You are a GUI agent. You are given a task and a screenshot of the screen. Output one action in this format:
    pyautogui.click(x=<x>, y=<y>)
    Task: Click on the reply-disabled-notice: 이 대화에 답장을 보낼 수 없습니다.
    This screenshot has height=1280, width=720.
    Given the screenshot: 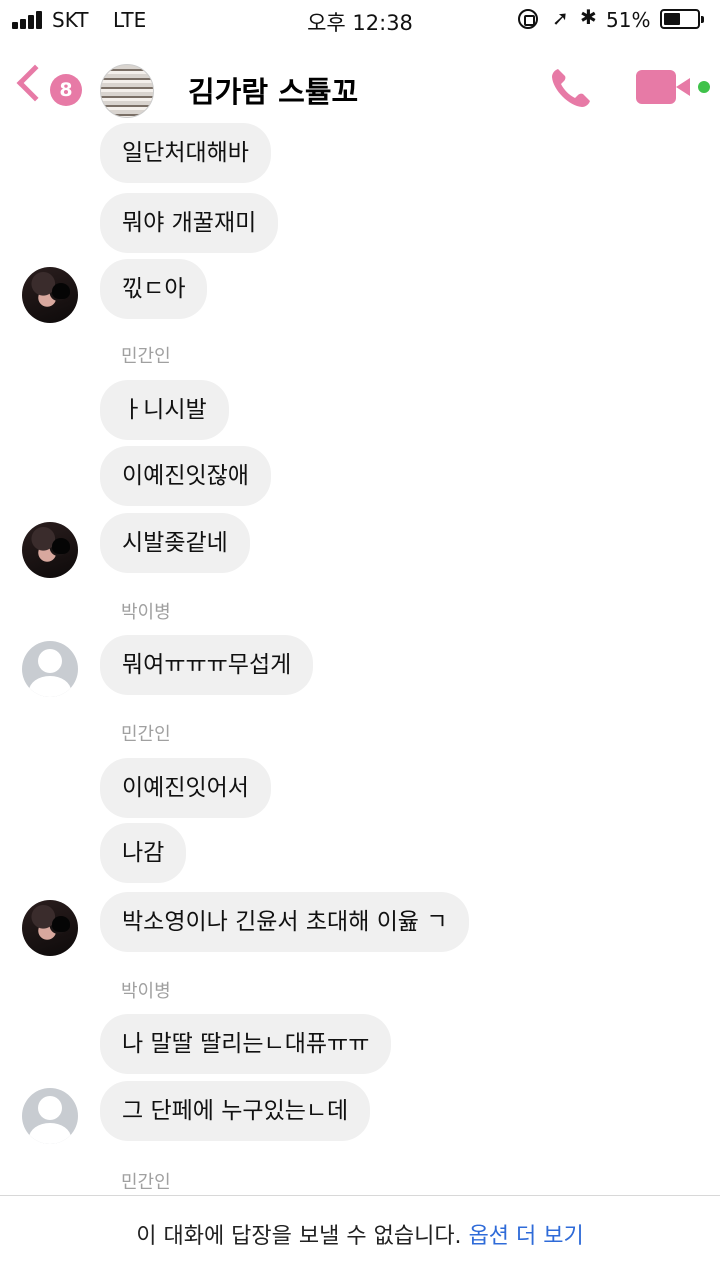 What is the action you would take?
    pyautogui.click(x=299, y=1236)
    